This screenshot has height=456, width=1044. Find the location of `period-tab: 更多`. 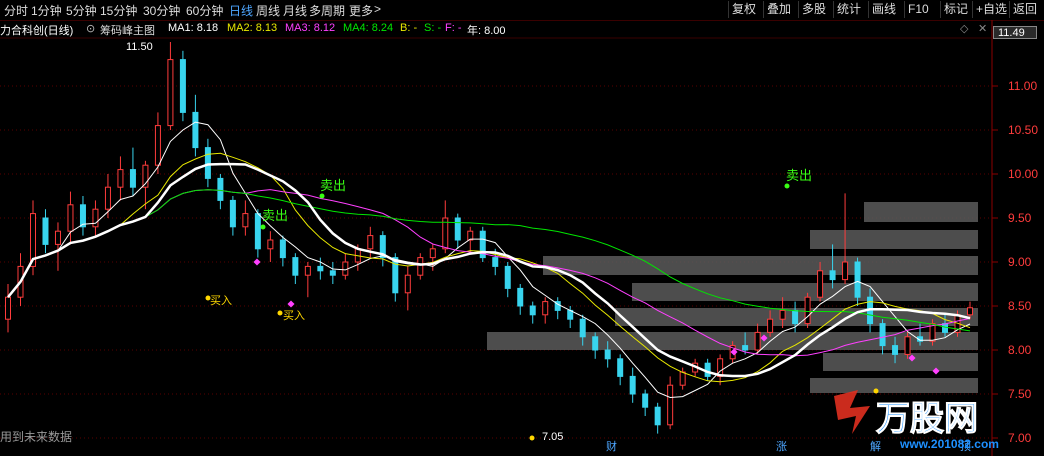

period-tab: 更多 is located at coordinates (361, 10).